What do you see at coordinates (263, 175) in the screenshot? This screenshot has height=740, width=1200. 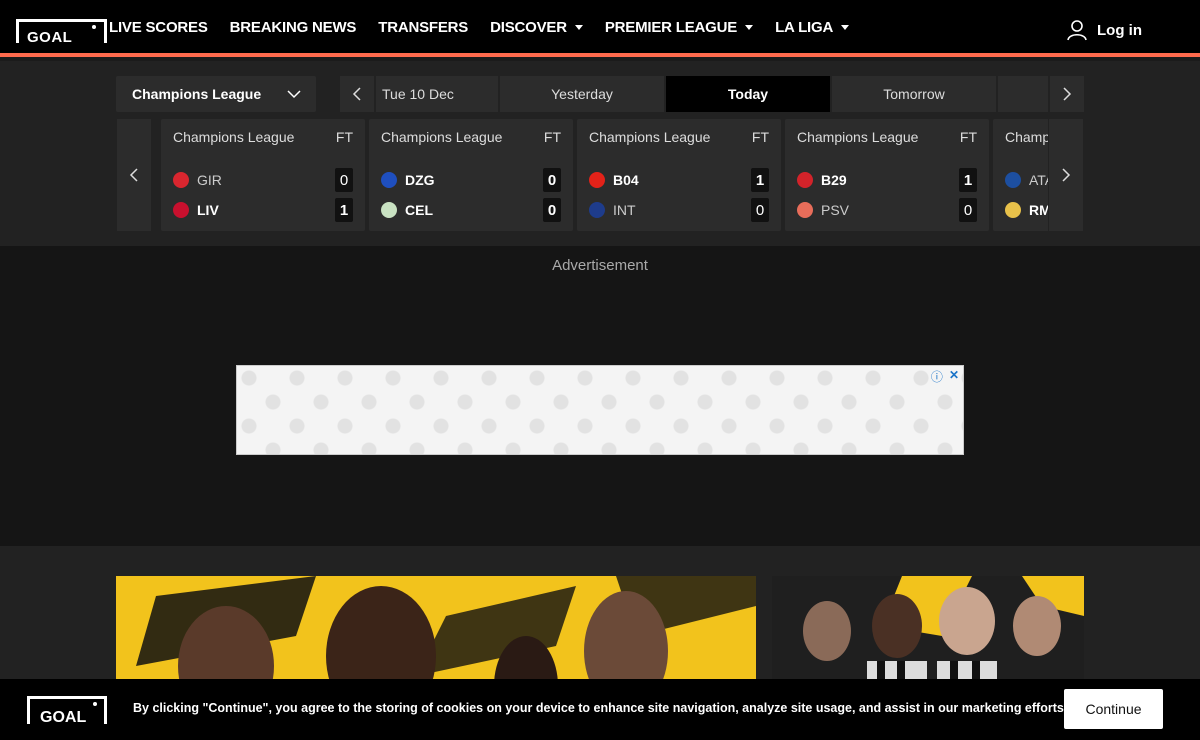 I see `match-card: Champions League FT GIR 0 LIV 1` at bounding box center [263, 175].